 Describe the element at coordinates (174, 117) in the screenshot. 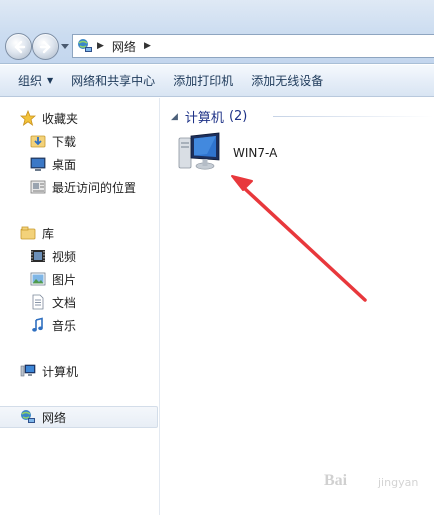

I see `collapse-caret-icon: ◢` at that location.